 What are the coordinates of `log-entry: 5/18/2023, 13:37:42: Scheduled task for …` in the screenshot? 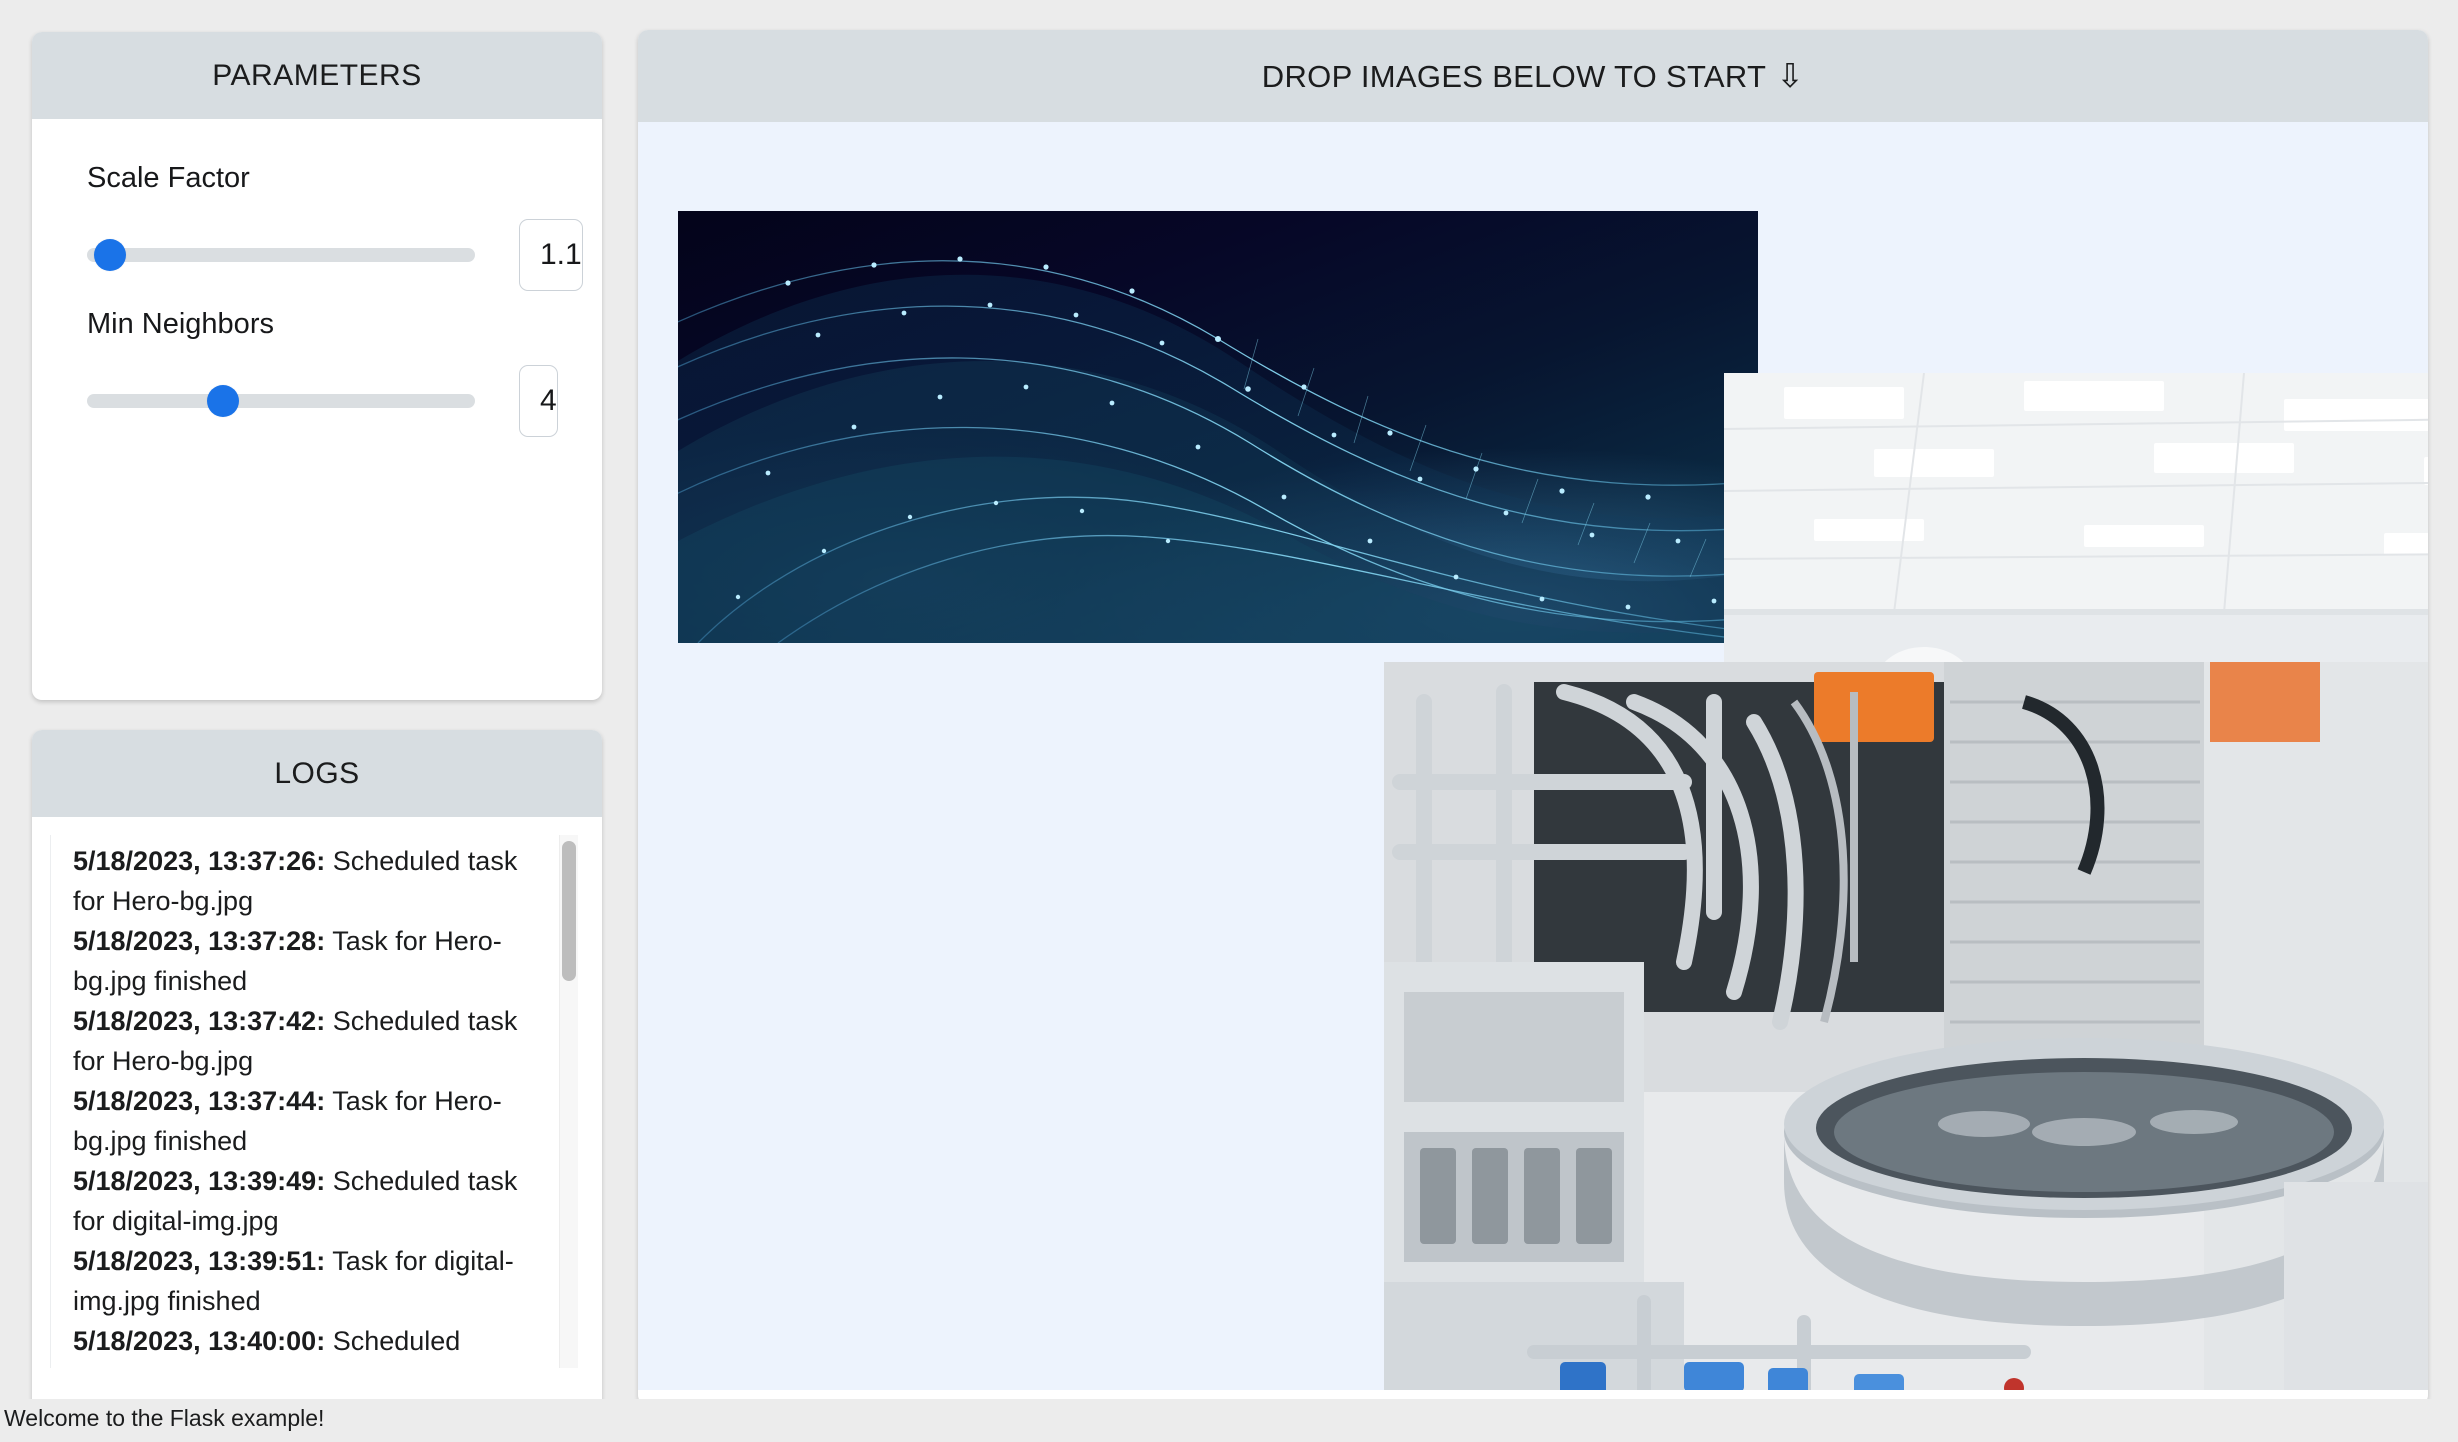 It's located at (313, 1041).